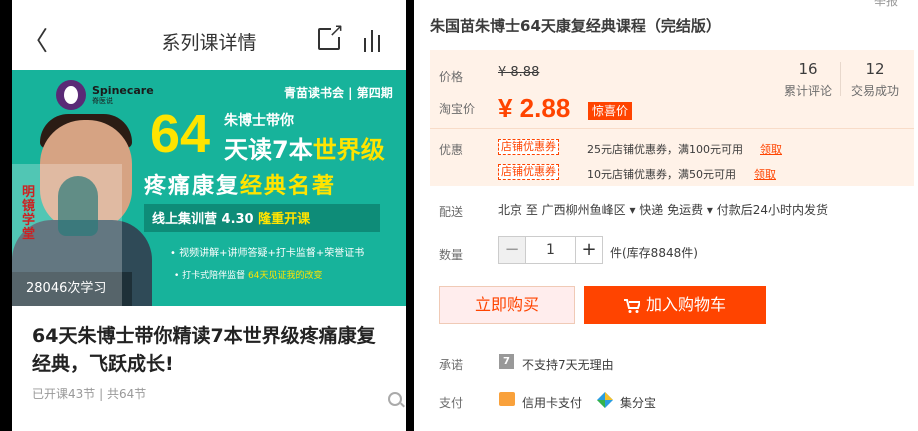 The height and width of the screenshot is (431, 918). What do you see at coordinates (589, 250) in the screenshot?
I see `quantity-increase-button: +` at bounding box center [589, 250].